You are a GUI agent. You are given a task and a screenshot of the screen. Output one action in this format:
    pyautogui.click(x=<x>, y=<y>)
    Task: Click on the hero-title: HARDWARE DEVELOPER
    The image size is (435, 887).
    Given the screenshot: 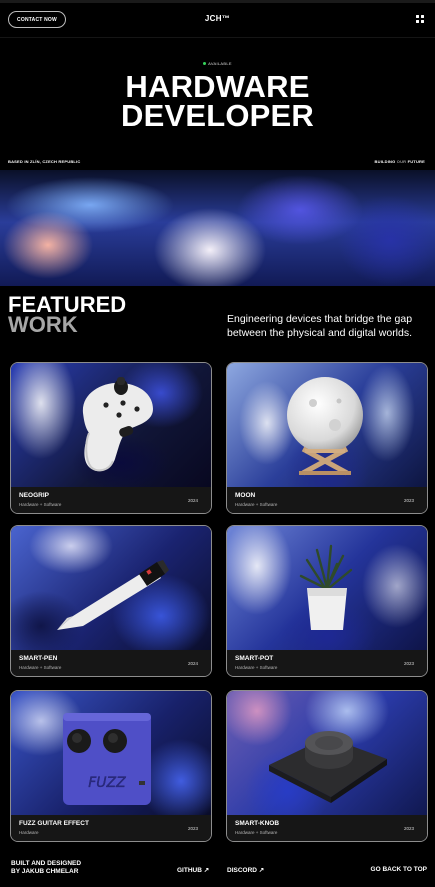 What is the action you would take?
    pyautogui.click(x=217, y=101)
    